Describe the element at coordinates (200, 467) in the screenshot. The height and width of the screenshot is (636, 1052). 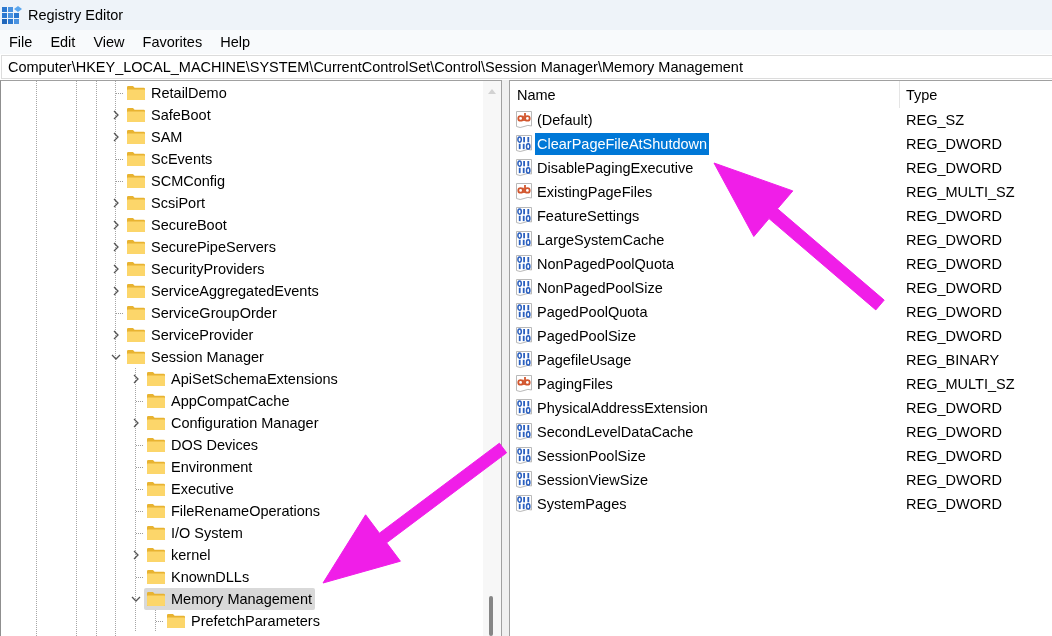
I see `tree-item: Environment` at that location.